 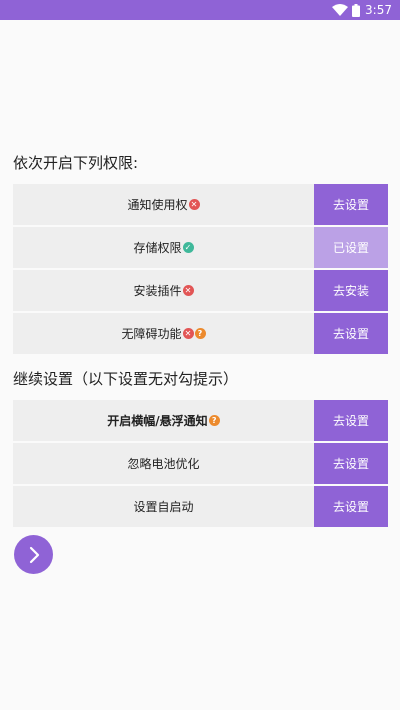 I want to click on permission-row-storage: 存储权限 ✓ 已设置, so click(x=200, y=247).